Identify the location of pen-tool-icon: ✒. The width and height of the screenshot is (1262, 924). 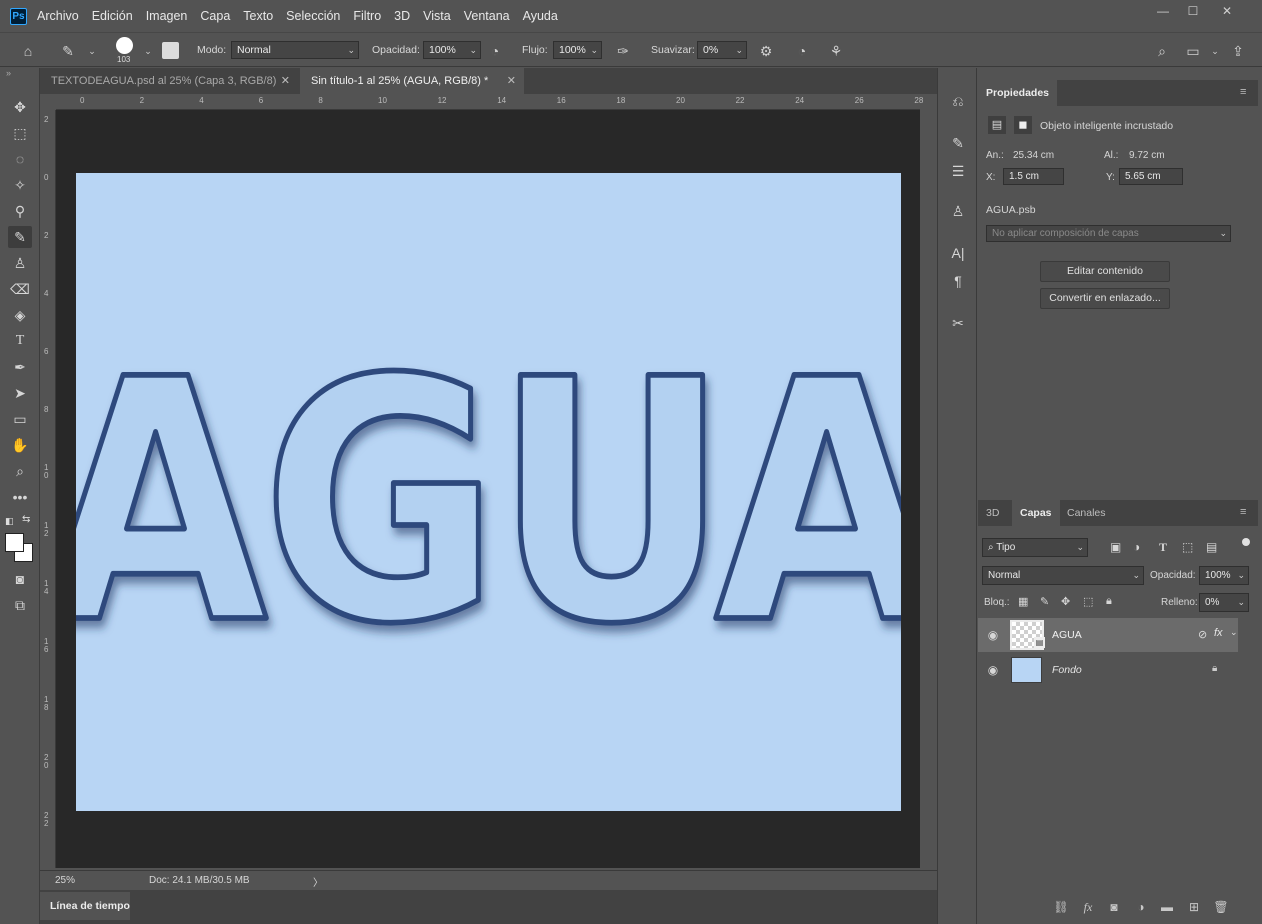
(20, 367).